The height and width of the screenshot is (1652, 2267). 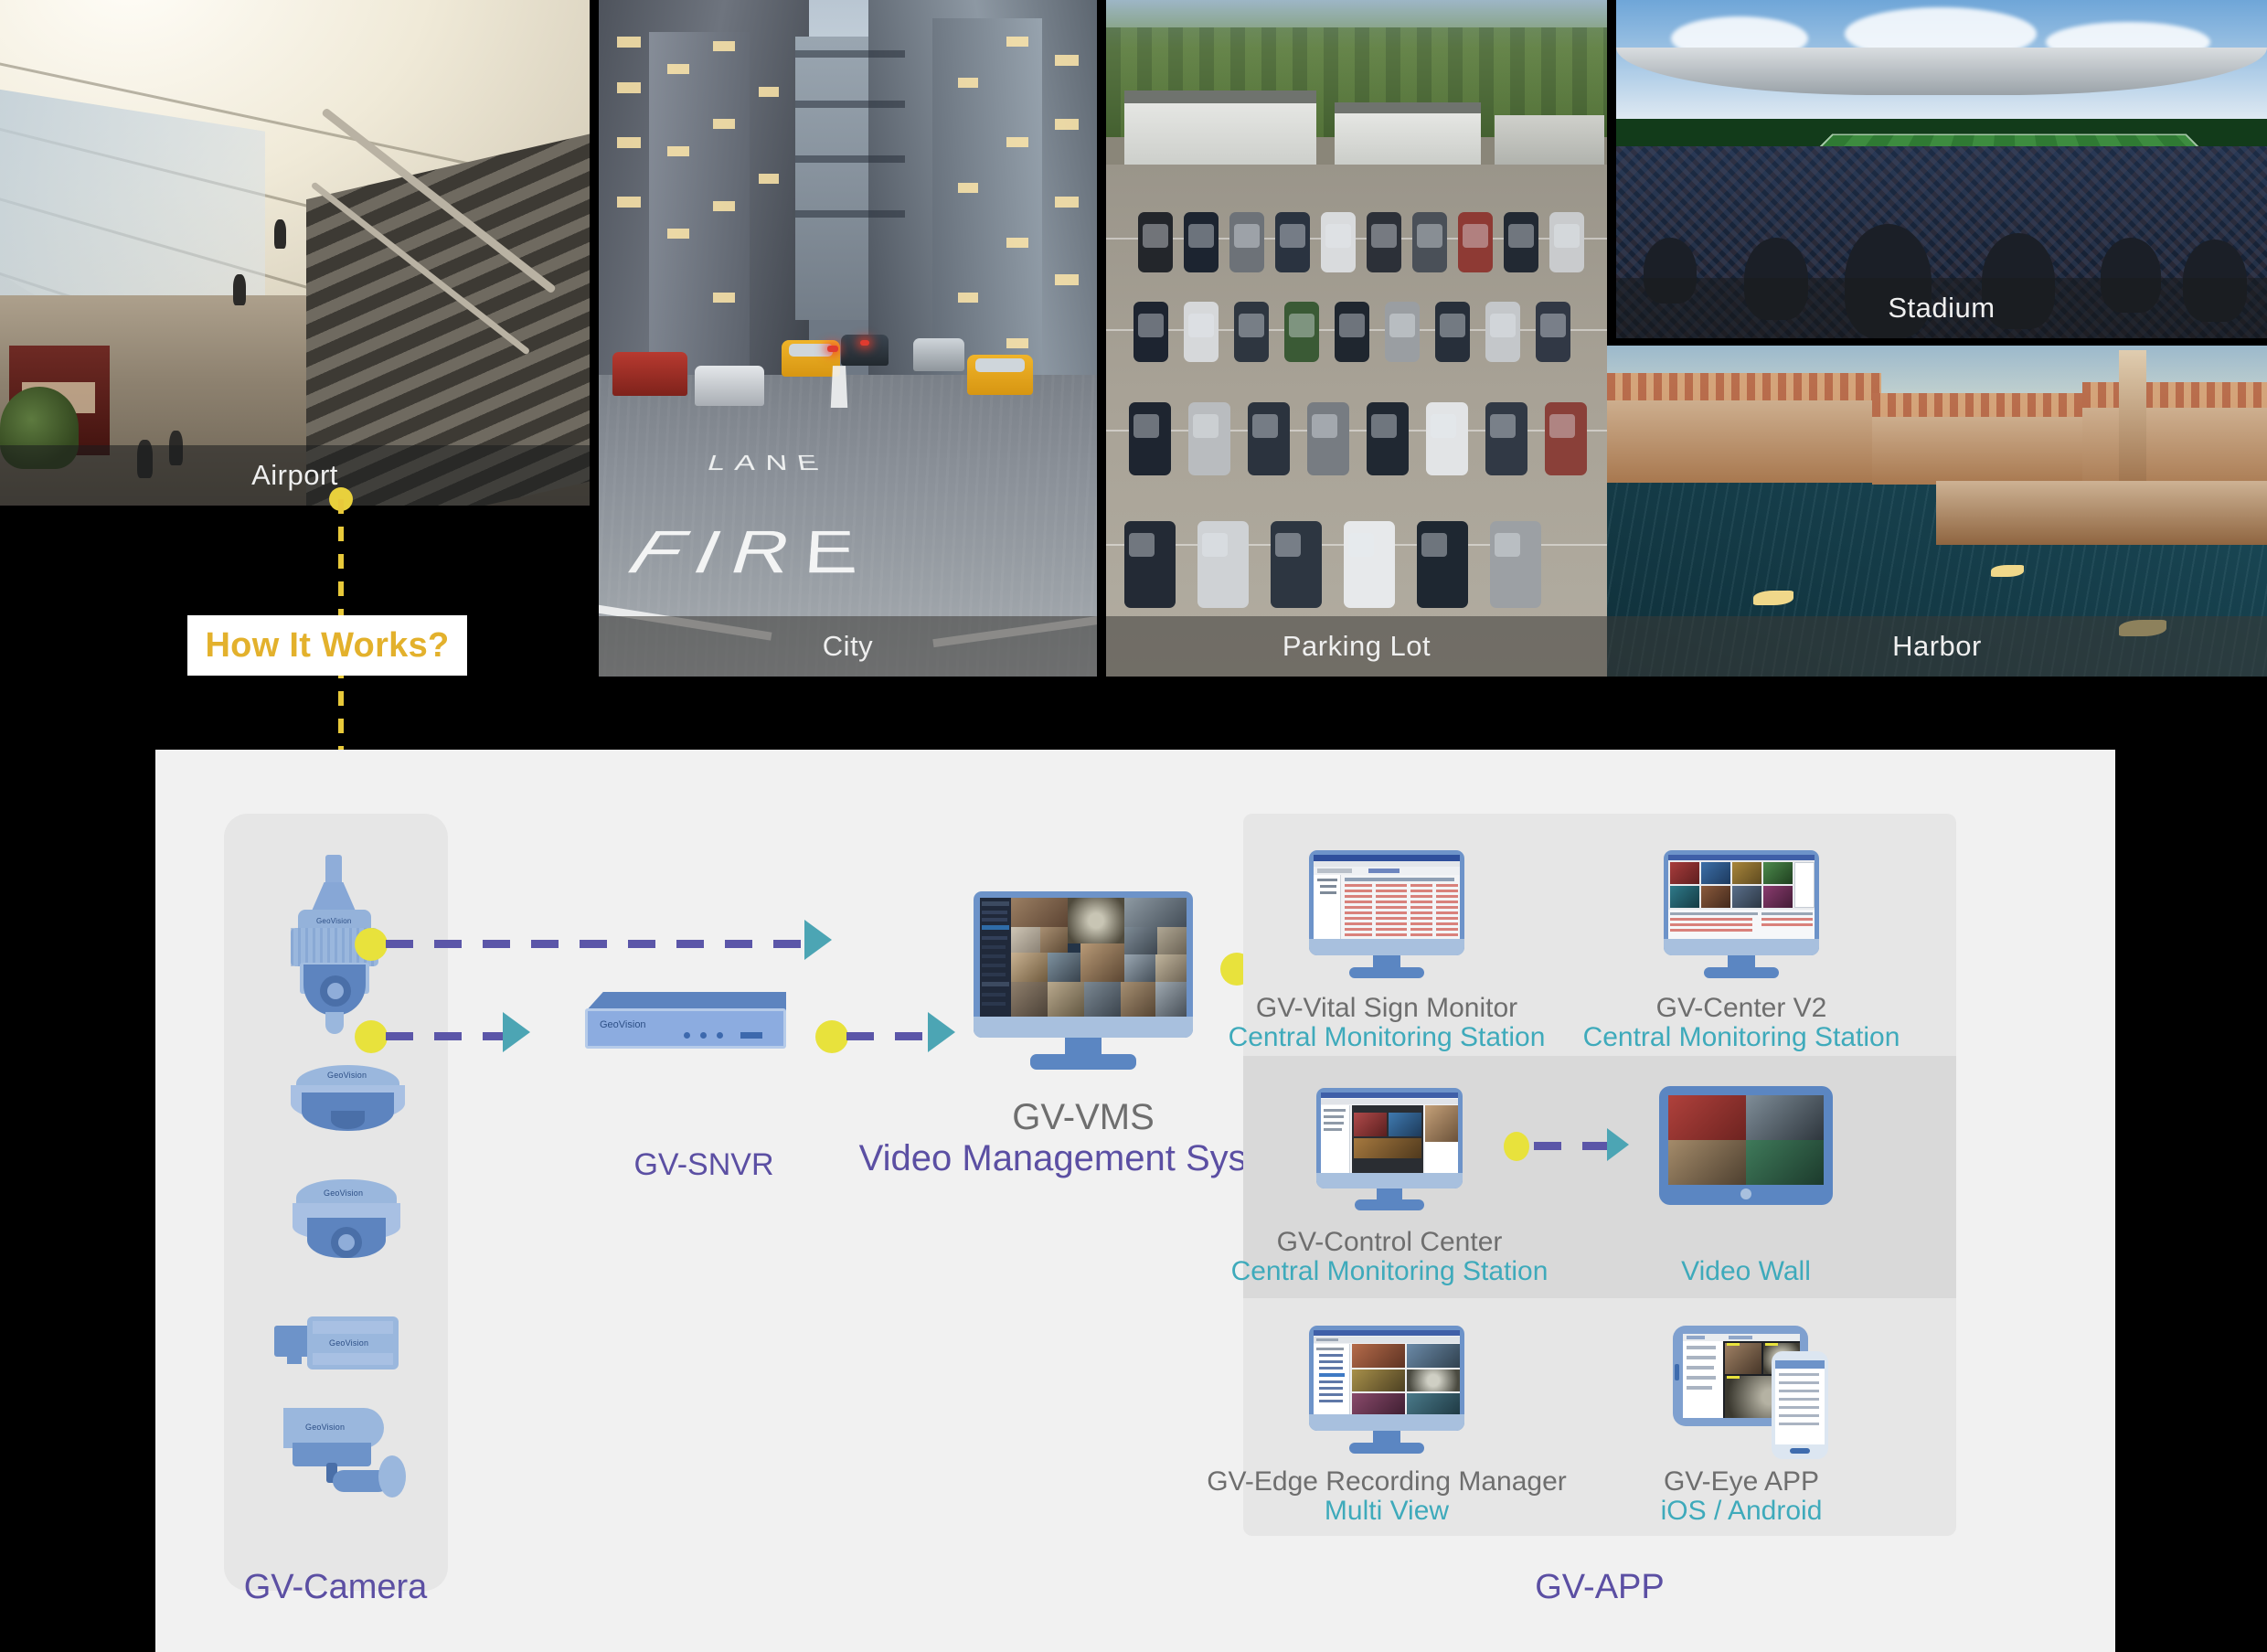 I want to click on camera-fisheye-dome: GeoVision, so click(x=348, y=1100).